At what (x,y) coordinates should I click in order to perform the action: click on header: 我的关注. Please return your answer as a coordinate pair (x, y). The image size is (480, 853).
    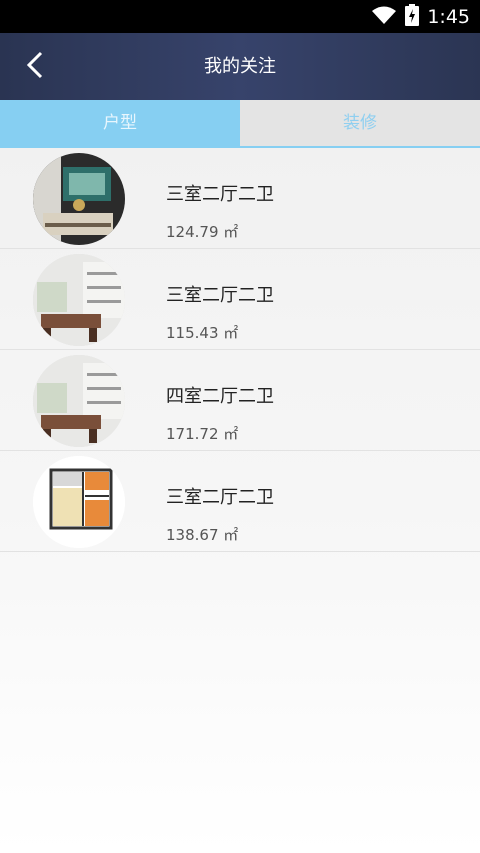
    Looking at the image, I should click on (240, 66).